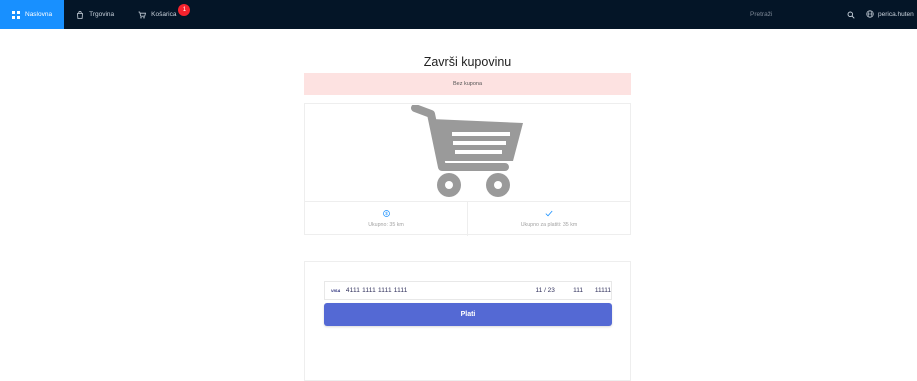 Image resolution: width=917 pixels, height=381 pixels. I want to click on cart-summary-card: $ Ukupno: 35 km Ukupno za platiti: 35 km, so click(467, 169).